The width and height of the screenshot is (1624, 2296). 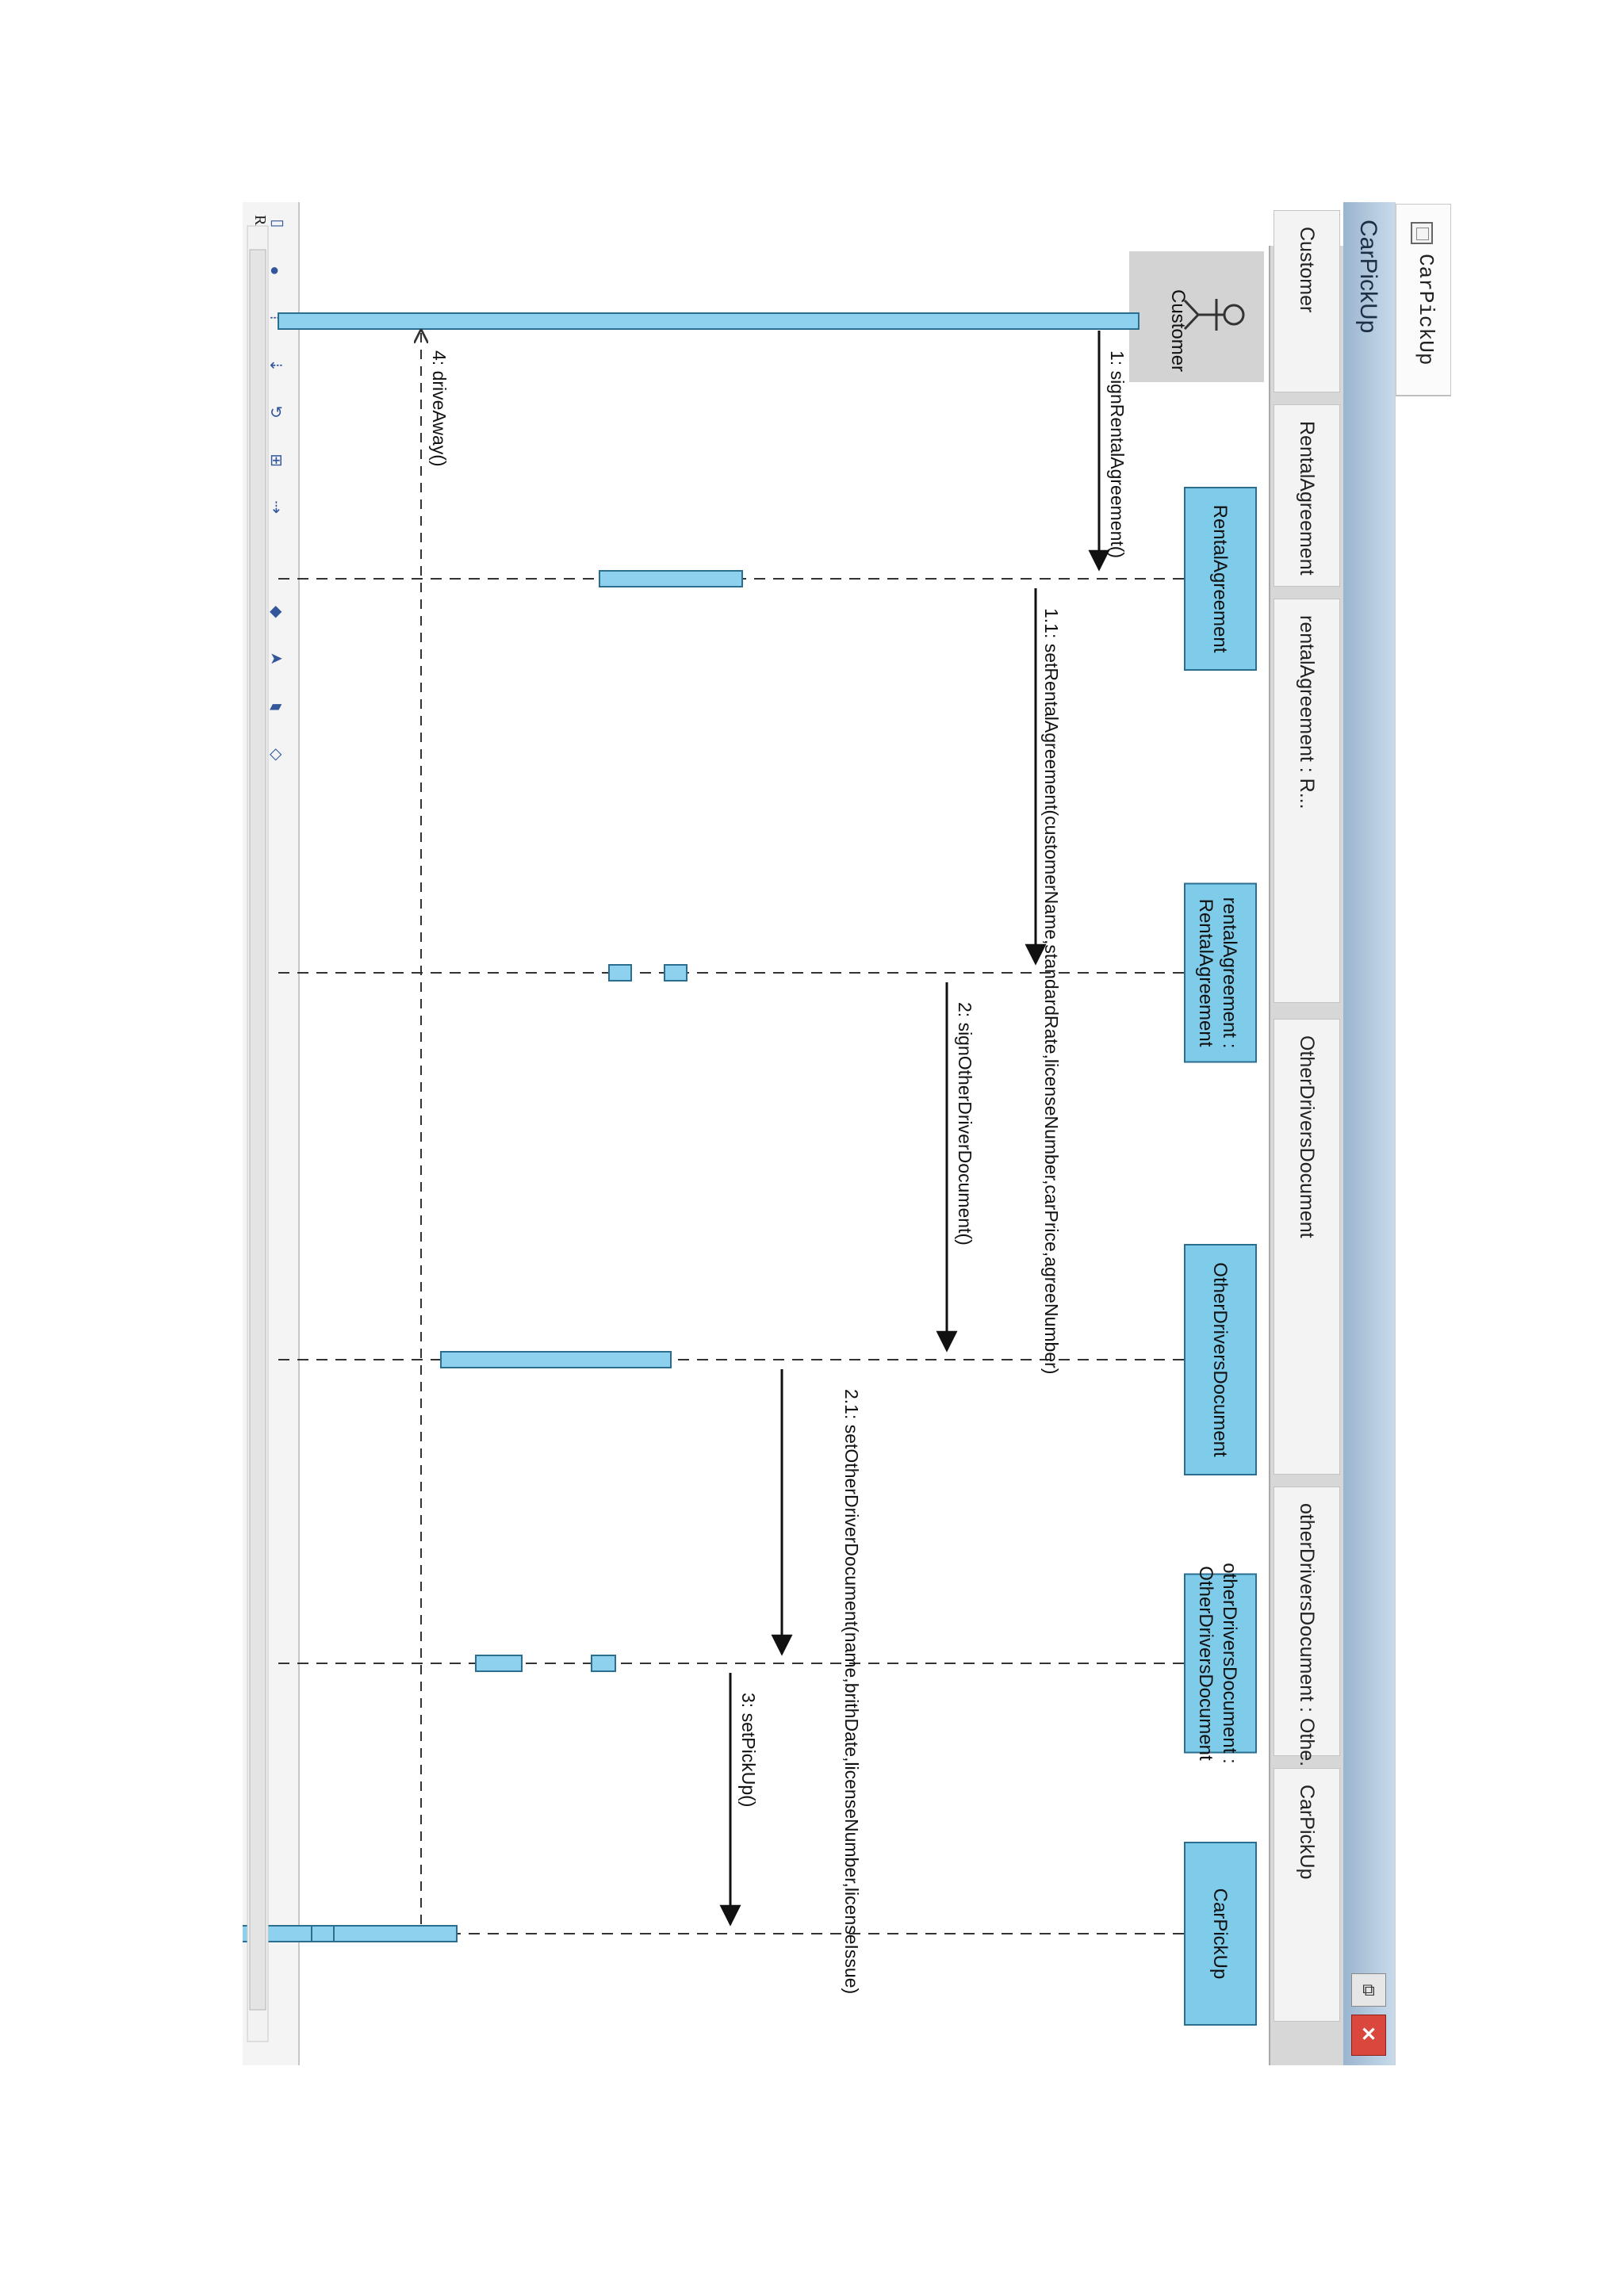 I want to click on lane-header-label: Customer, so click(x=1307, y=270).